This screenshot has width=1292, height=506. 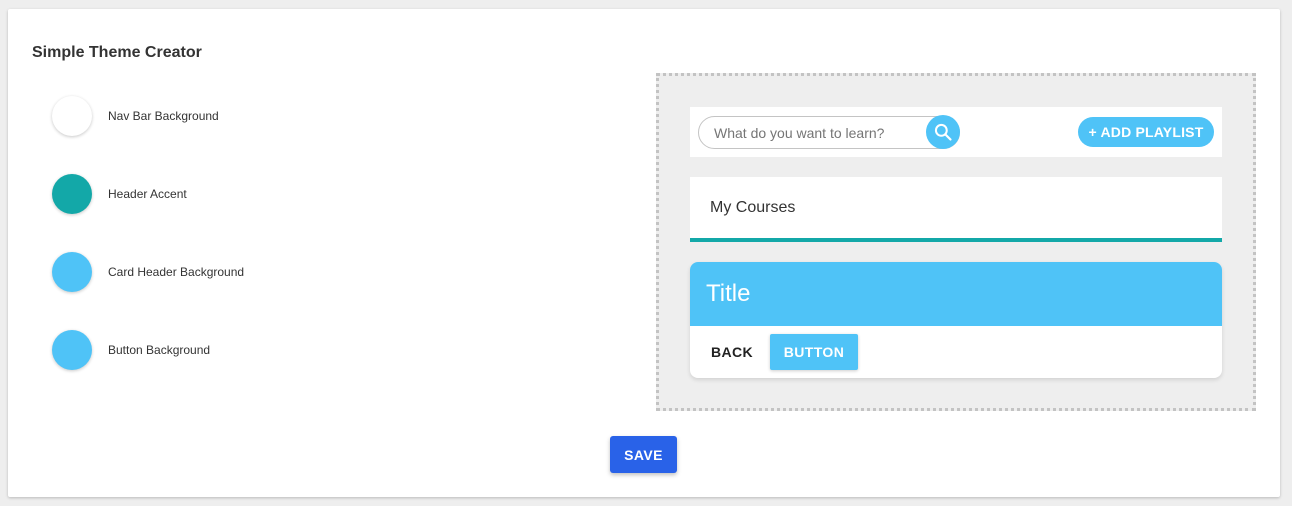 I want to click on search-placeholder: What do you want to learn?, so click(x=799, y=133).